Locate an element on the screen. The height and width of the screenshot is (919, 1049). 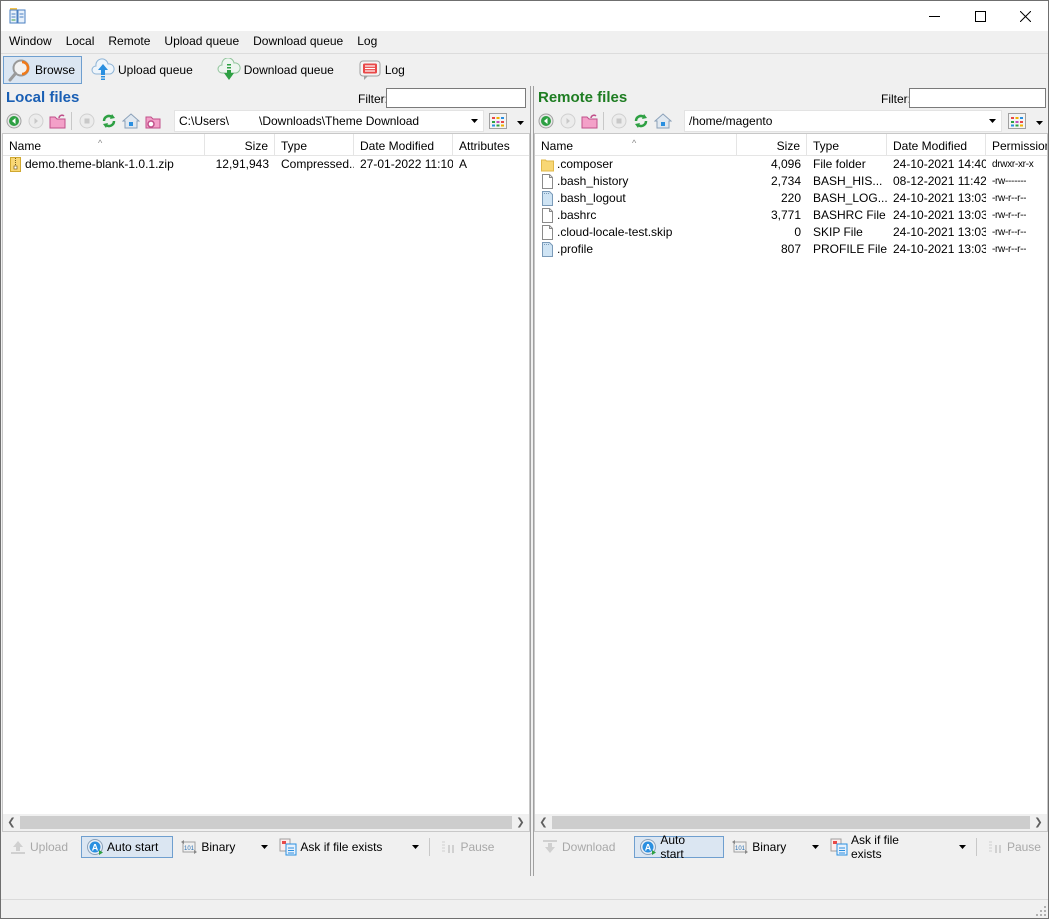
maximize-icon is located at coordinates (980, 16).